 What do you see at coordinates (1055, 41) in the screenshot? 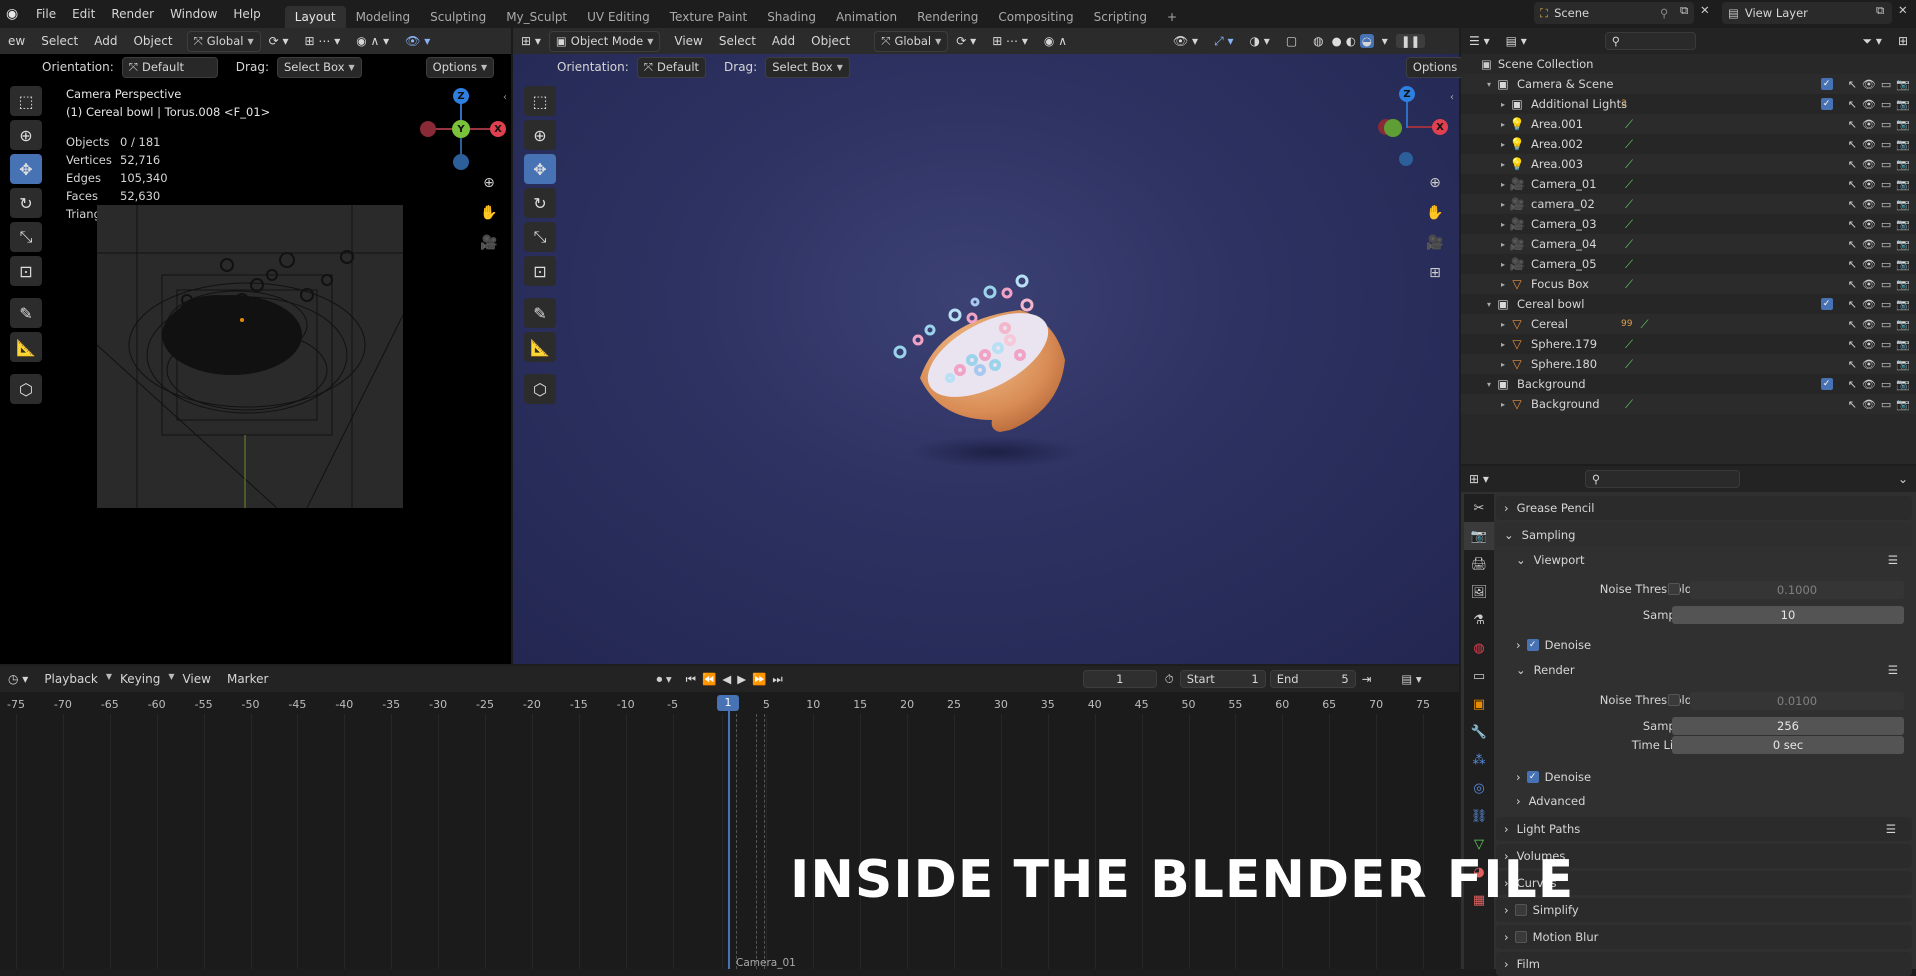
I see `proportional-icon: ◉ ∧` at bounding box center [1055, 41].